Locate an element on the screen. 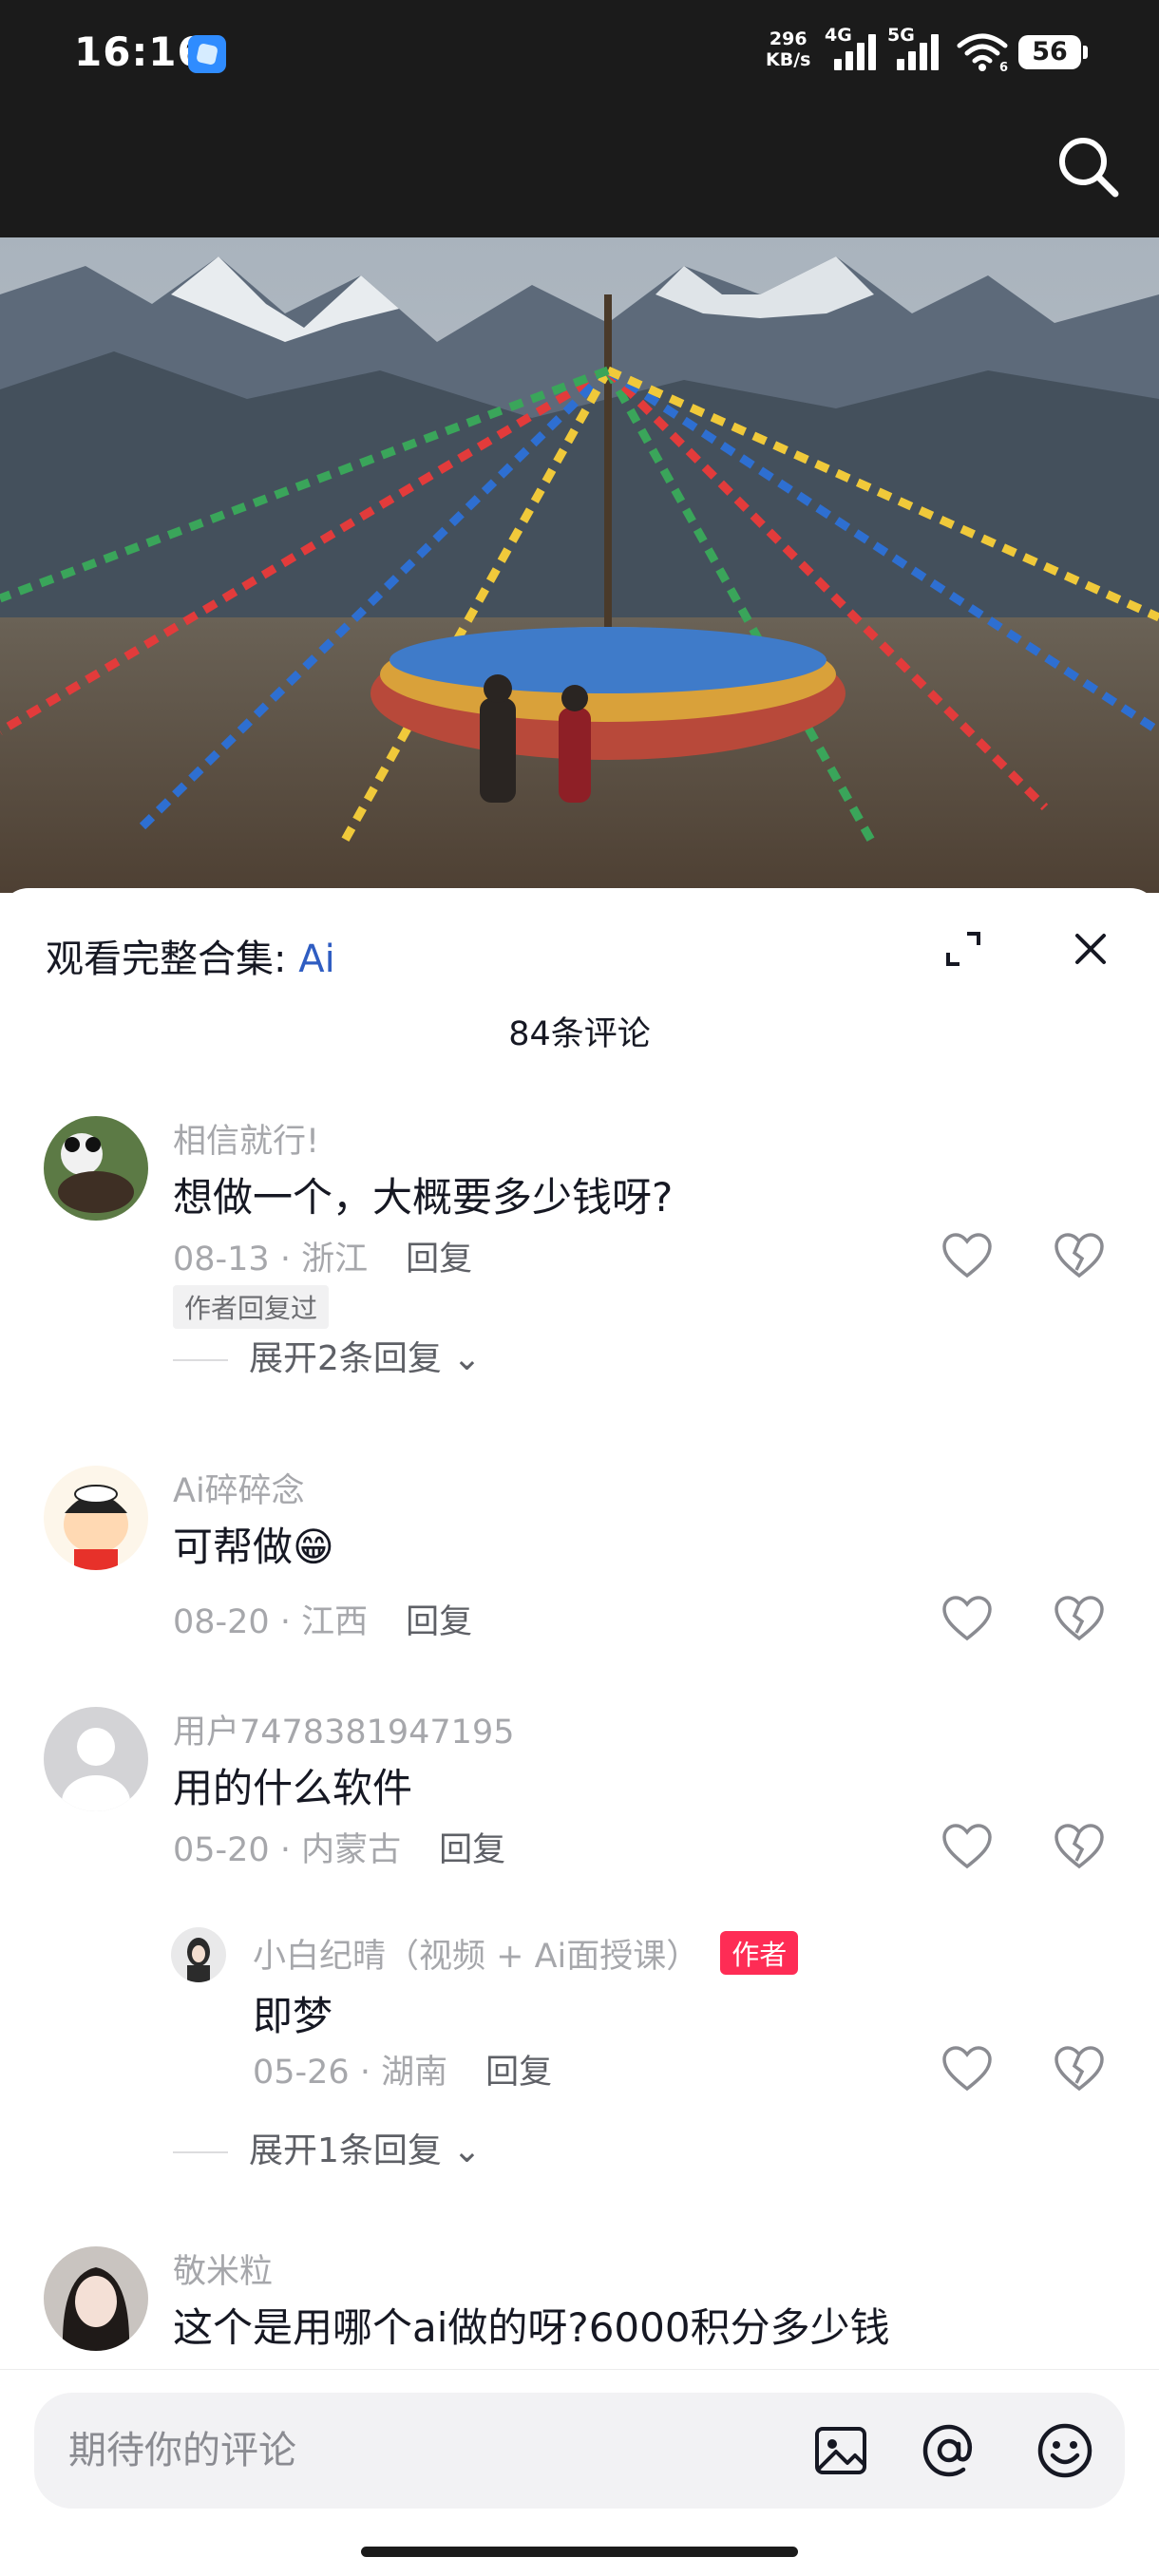 The image size is (1159, 2576). comment-input is located at coordinates (429, 2451).